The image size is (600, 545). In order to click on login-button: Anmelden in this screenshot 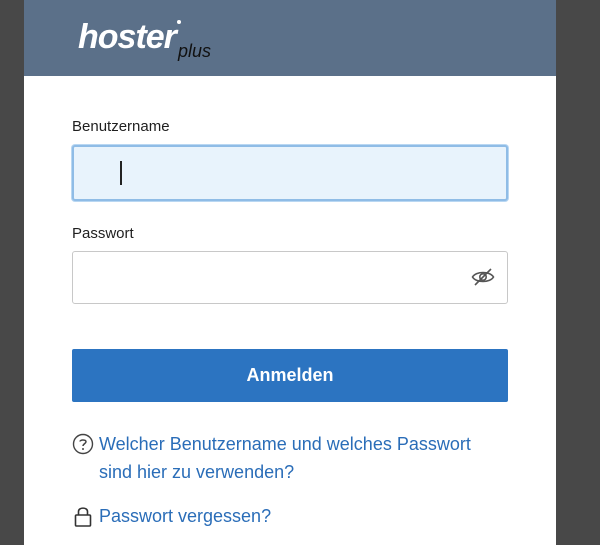, I will do `click(290, 375)`.